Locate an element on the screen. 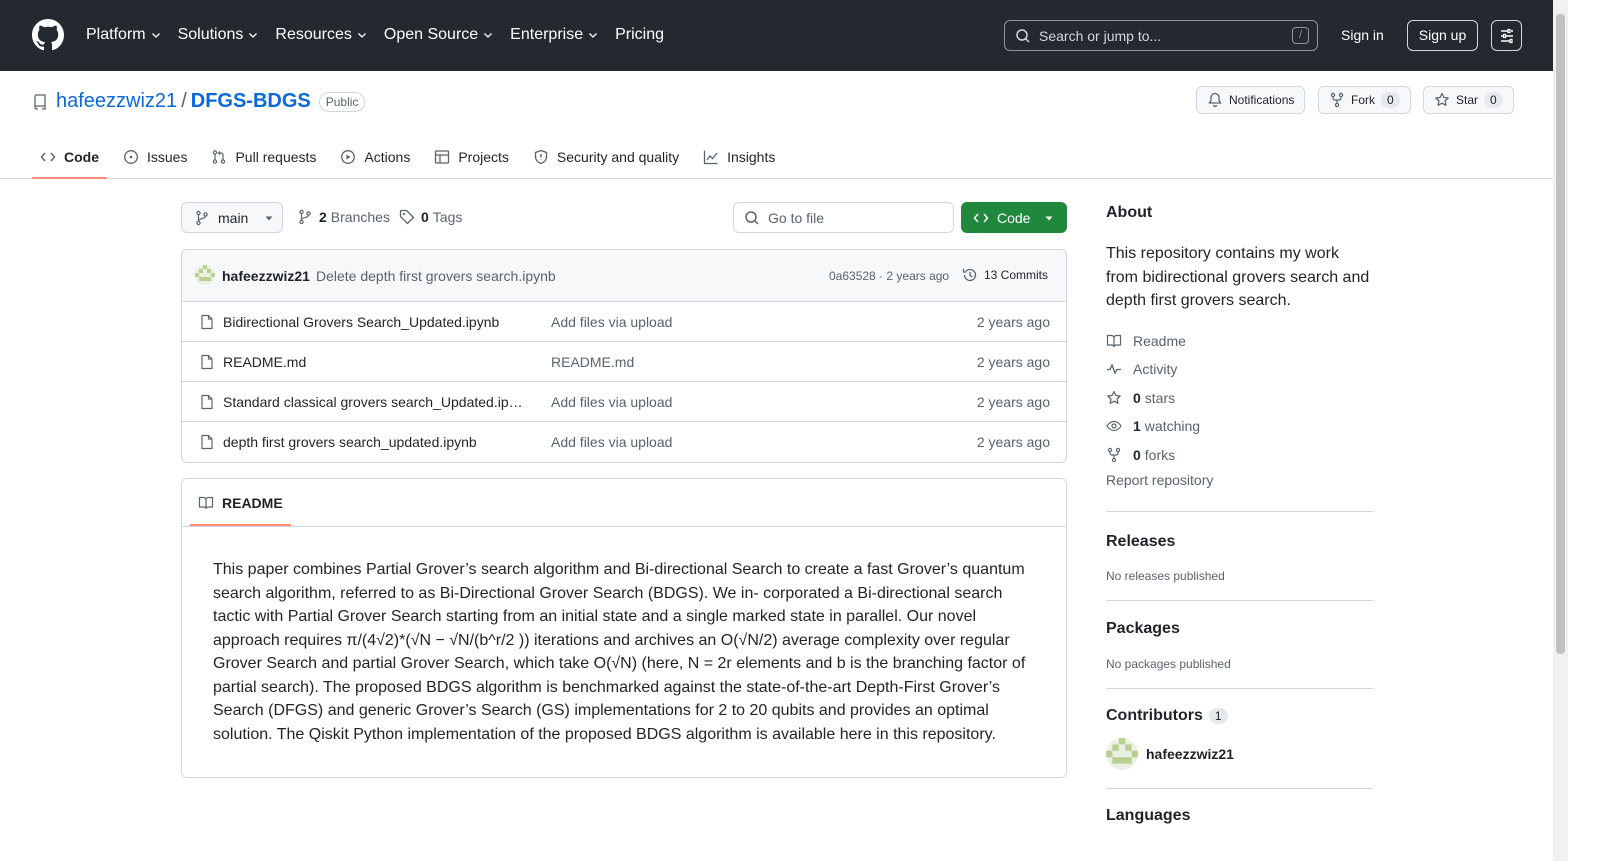 The image size is (1600, 861). readme-link: Readme is located at coordinates (1239, 341).